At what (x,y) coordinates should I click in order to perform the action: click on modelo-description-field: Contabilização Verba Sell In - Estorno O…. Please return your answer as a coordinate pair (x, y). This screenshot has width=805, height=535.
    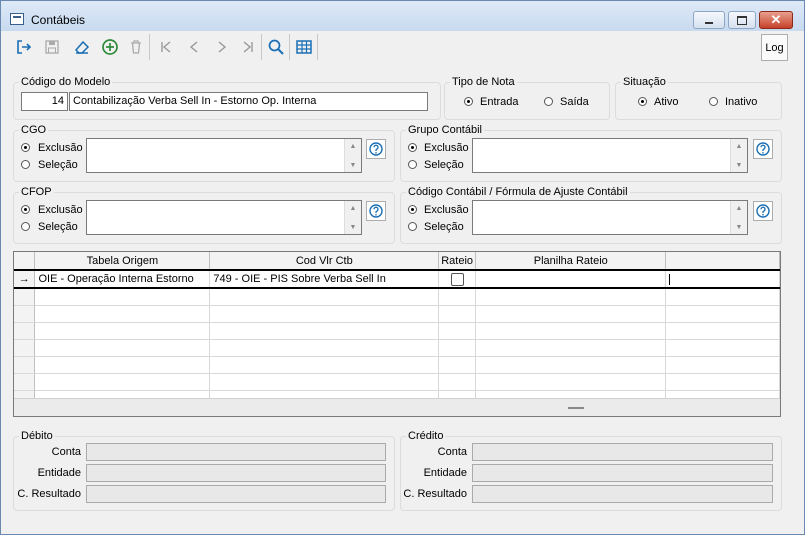
    Looking at the image, I should click on (248, 101).